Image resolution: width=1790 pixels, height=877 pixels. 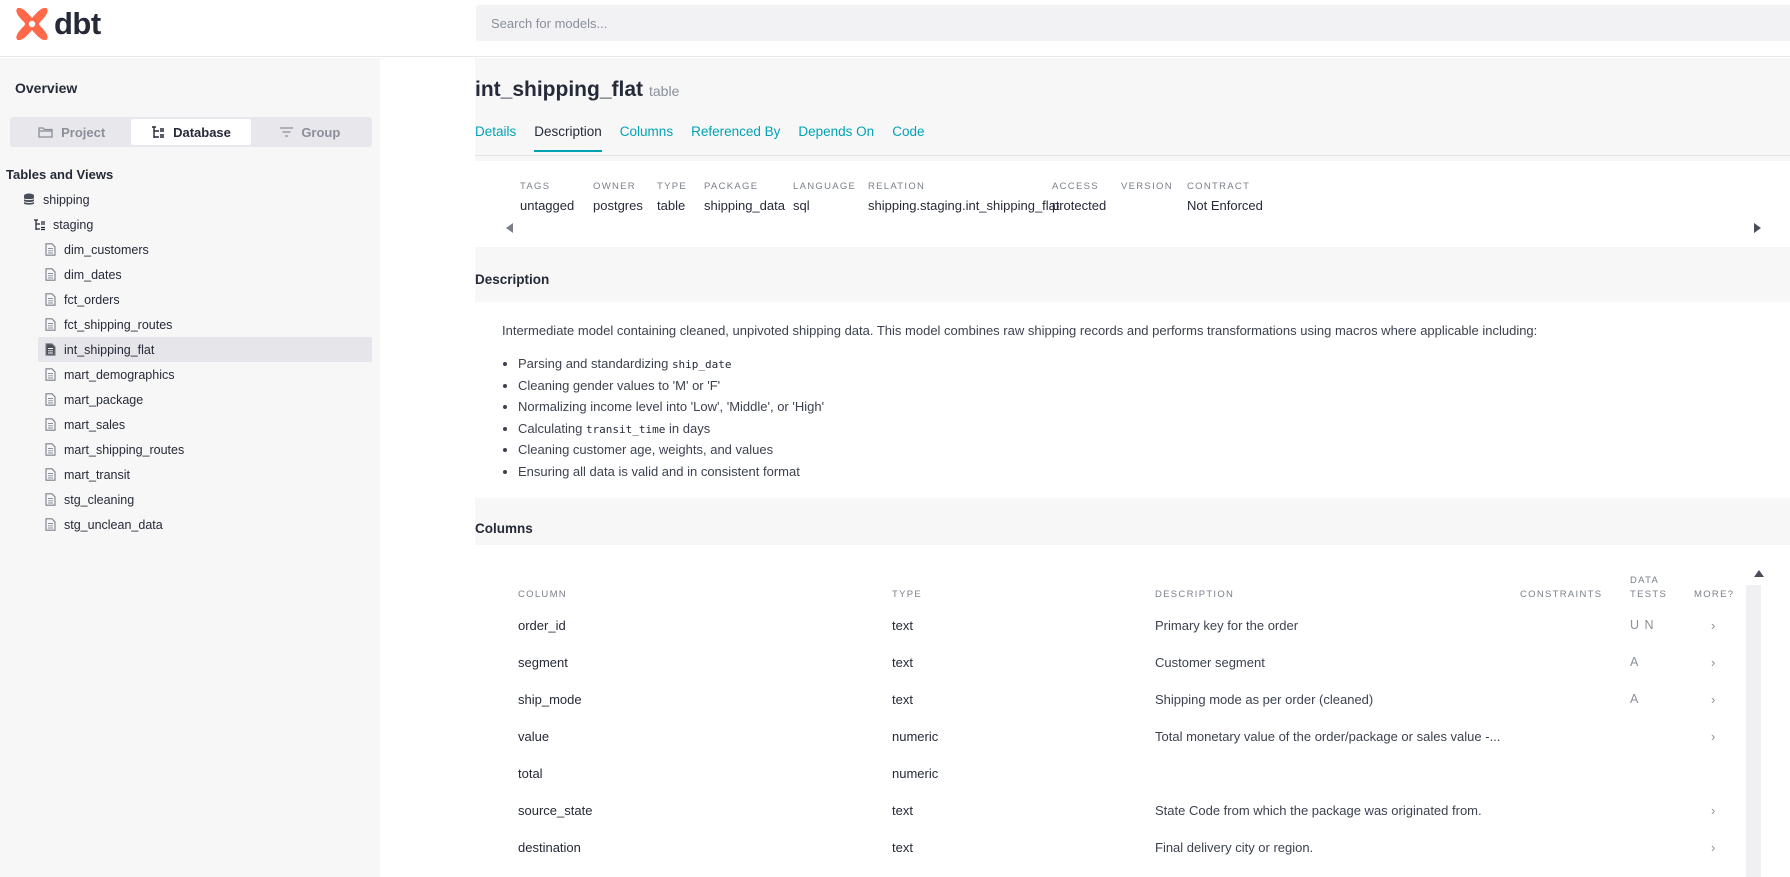 What do you see at coordinates (964, 205) in the screenshot?
I see `meta-value: shipping.staging.int_shipping_flat` at bounding box center [964, 205].